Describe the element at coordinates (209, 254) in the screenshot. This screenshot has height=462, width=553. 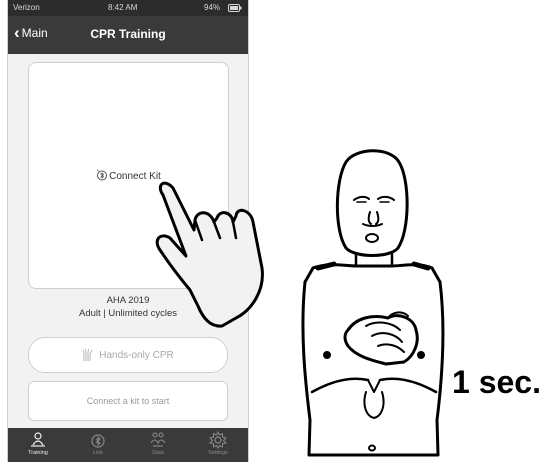
I see `pointing-hand-icon` at that location.